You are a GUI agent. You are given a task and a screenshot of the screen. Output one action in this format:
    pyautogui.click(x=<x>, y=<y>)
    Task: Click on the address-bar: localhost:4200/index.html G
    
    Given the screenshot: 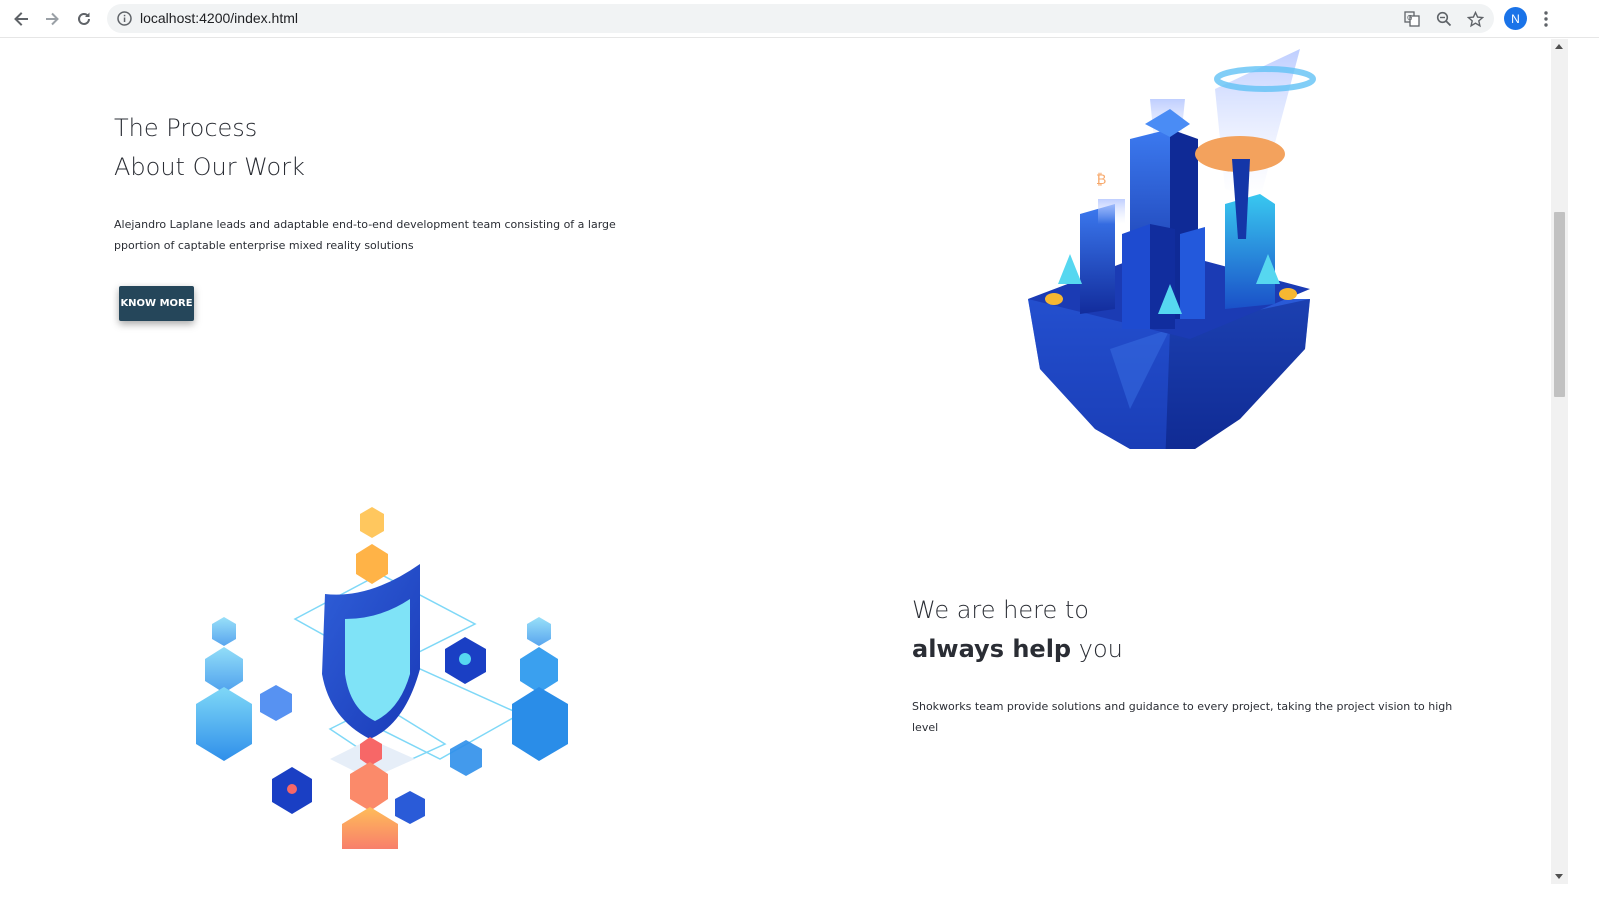 What is the action you would take?
    pyautogui.click(x=800, y=18)
    